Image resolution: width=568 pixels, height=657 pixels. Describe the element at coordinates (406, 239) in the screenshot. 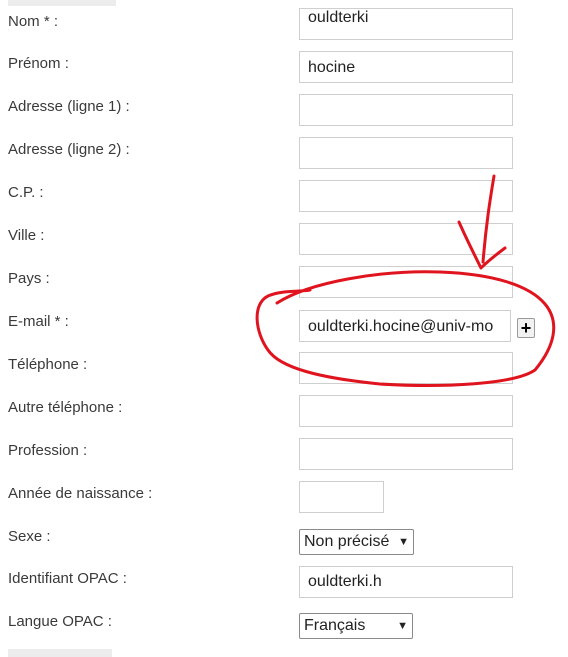

I see `ville-input` at that location.